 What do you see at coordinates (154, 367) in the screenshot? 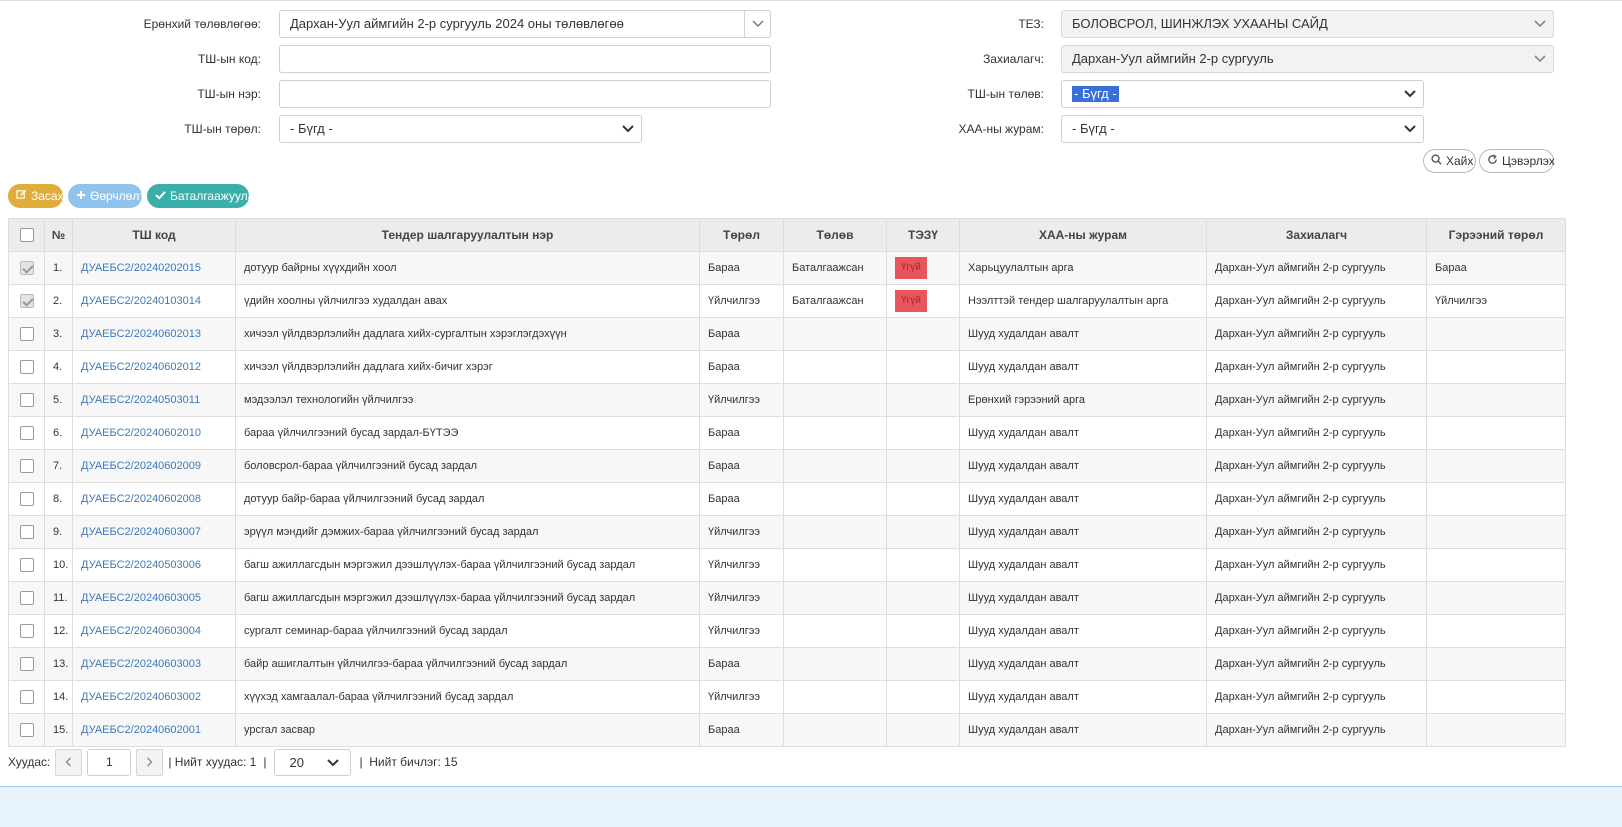
I see `row-code-link: ДУАЕБС2/20240602012` at bounding box center [154, 367].